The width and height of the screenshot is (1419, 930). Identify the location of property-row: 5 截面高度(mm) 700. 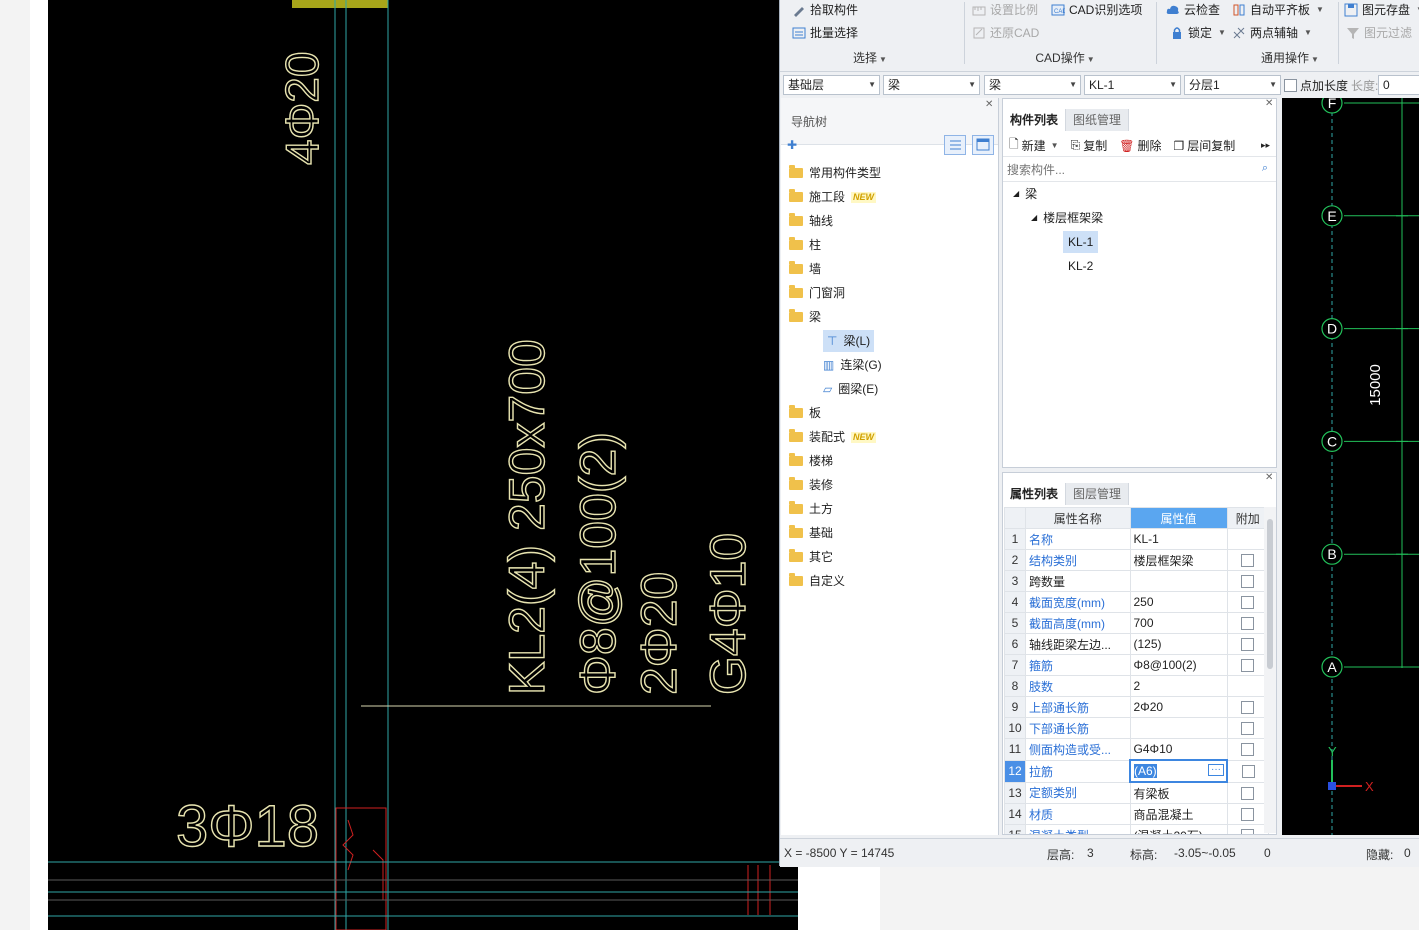
(1136, 623).